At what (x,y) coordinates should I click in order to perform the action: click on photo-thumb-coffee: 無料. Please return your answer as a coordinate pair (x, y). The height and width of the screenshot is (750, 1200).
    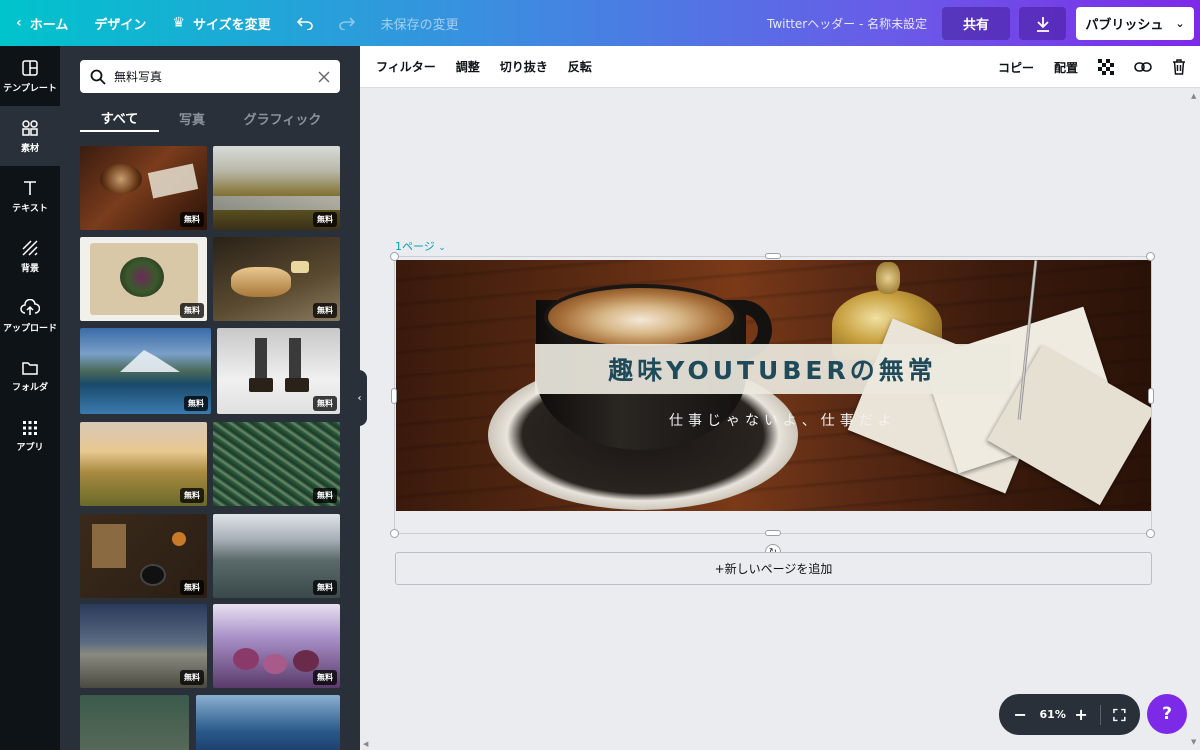
    Looking at the image, I should click on (143, 188).